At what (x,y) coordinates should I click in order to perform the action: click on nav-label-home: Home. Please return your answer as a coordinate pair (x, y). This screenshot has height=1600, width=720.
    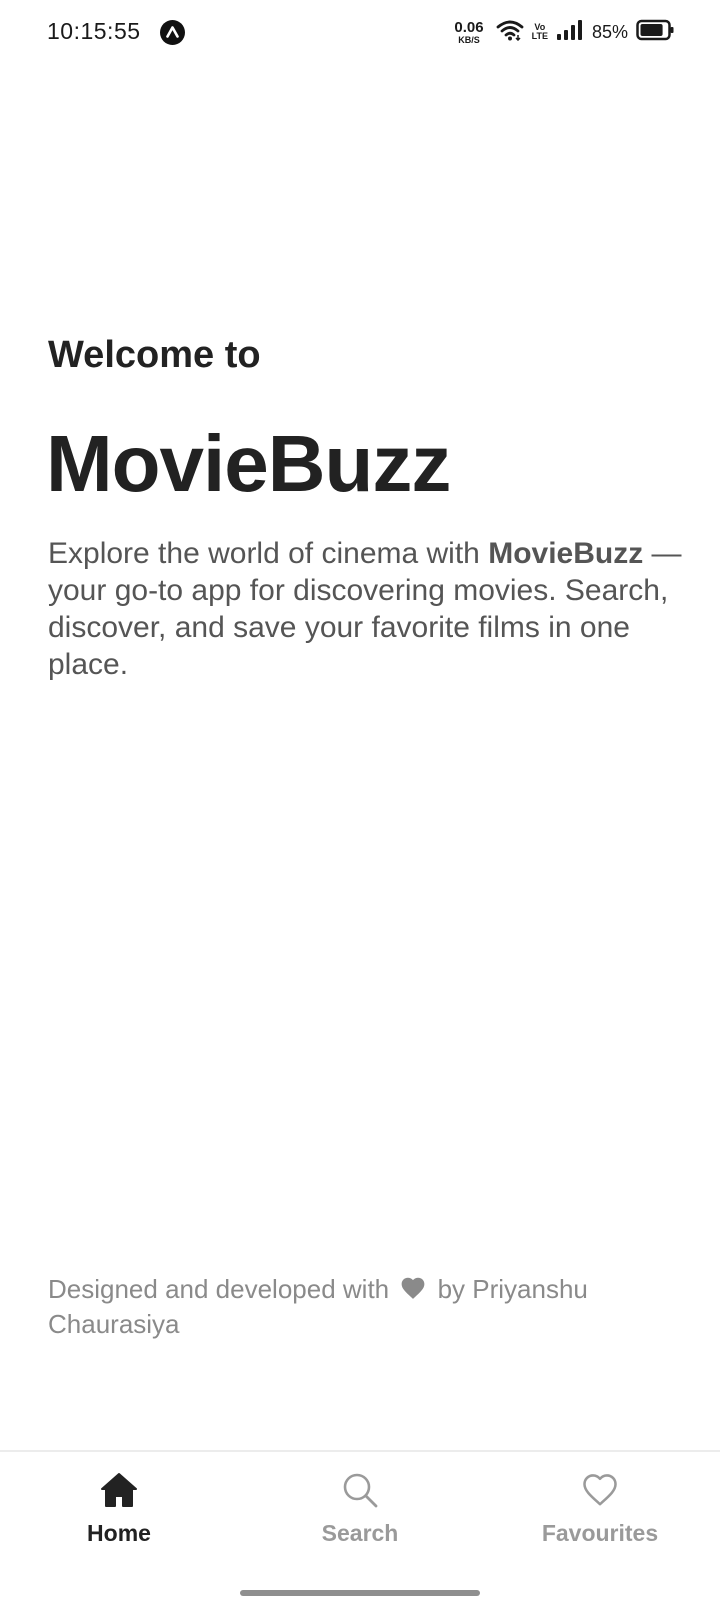
    Looking at the image, I should click on (119, 1533).